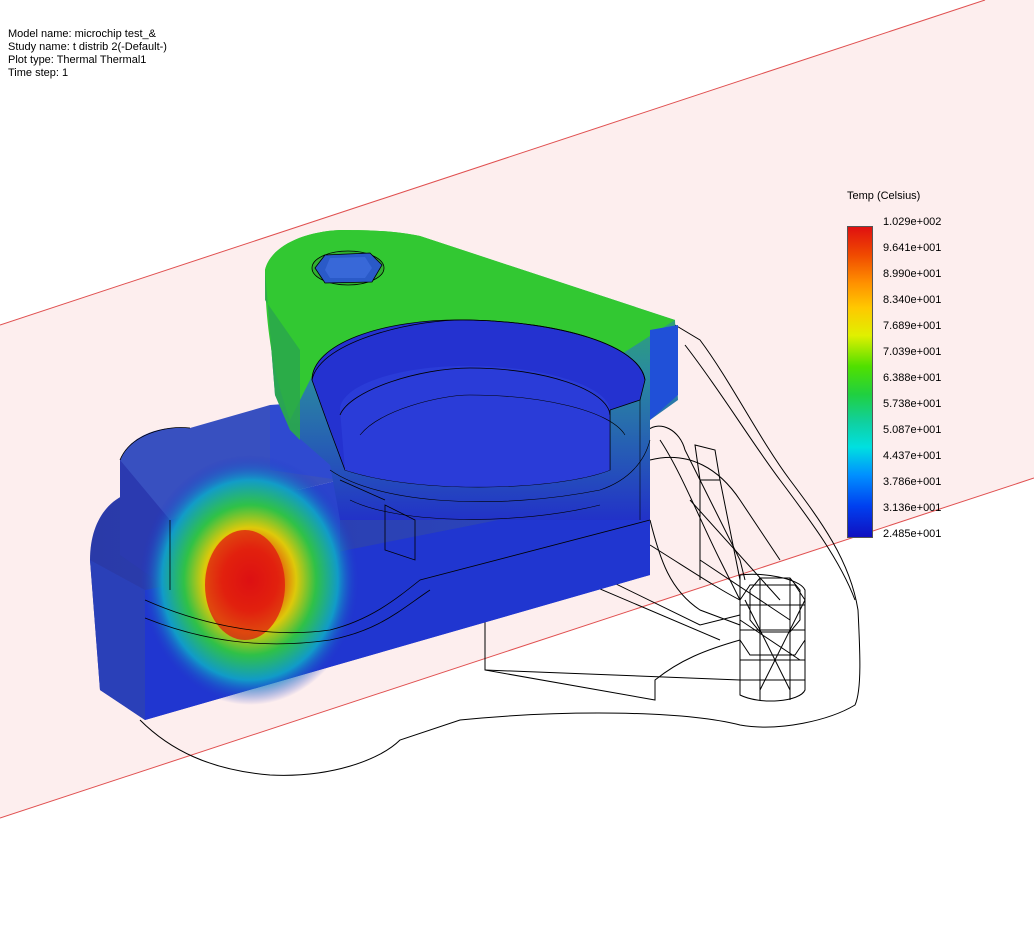  What do you see at coordinates (38, 73) in the screenshot?
I see `time-step-label: Time step: 1` at bounding box center [38, 73].